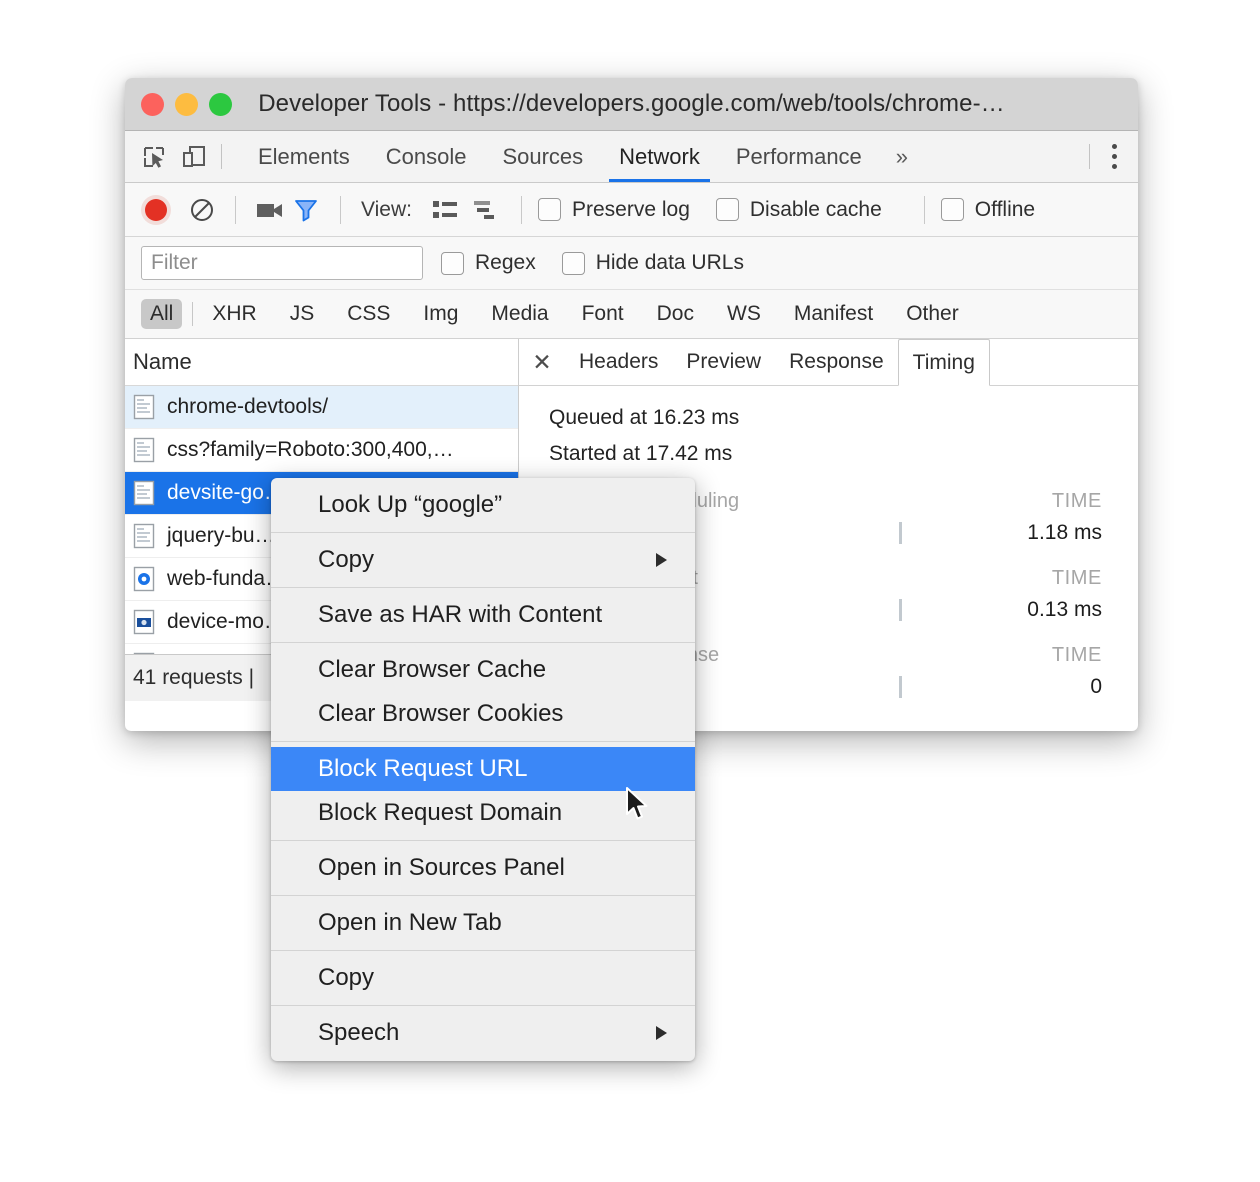 This screenshot has width=1260, height=1182. I want to click on hide-data-urls-box, so click(573, 263).